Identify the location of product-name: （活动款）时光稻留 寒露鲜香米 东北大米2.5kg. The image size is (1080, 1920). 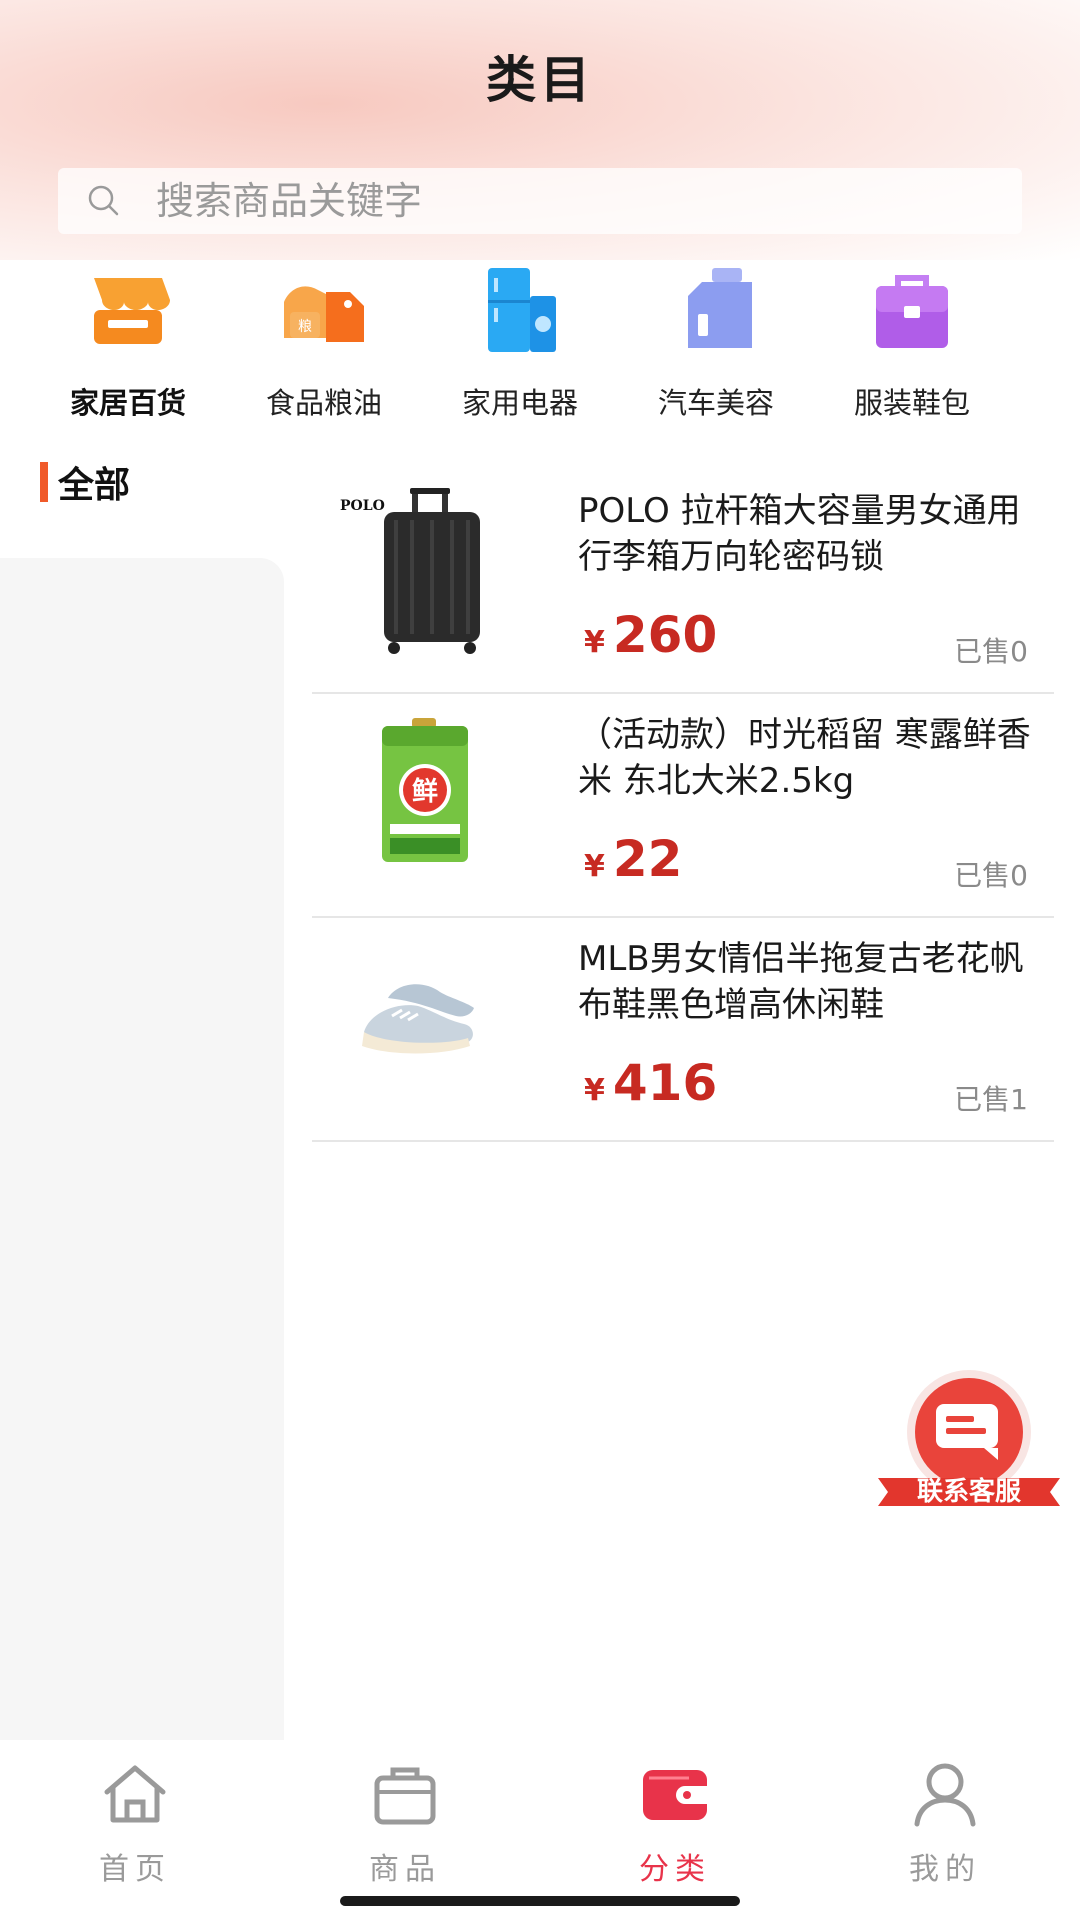
(804, 758).